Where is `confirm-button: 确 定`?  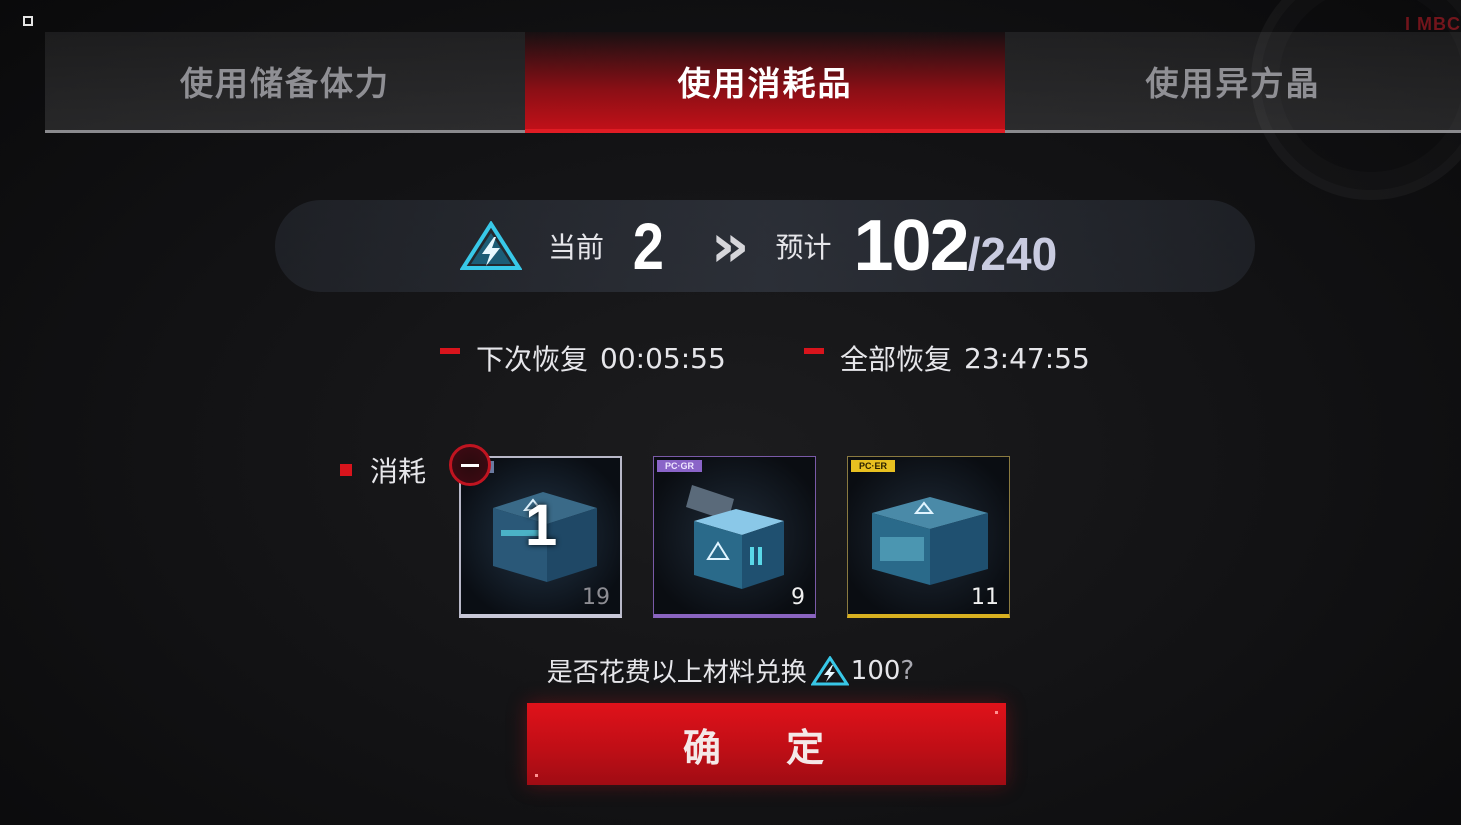 confirm-button: 确 定 is located at coordinates (766, 744).